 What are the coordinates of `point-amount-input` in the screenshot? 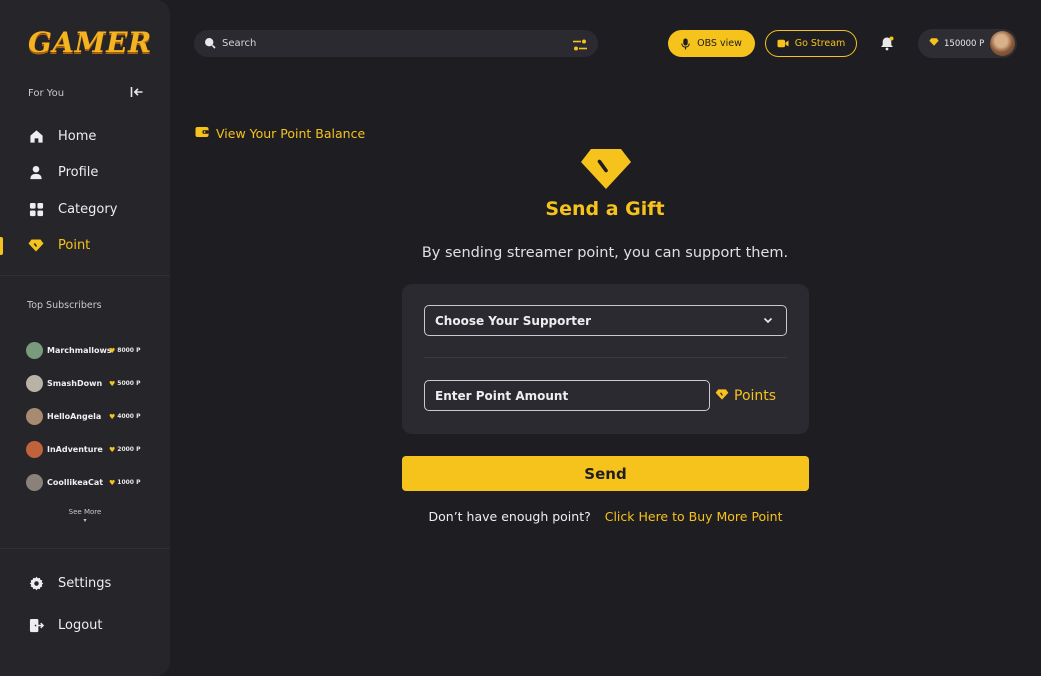 It's located at (567, 395).